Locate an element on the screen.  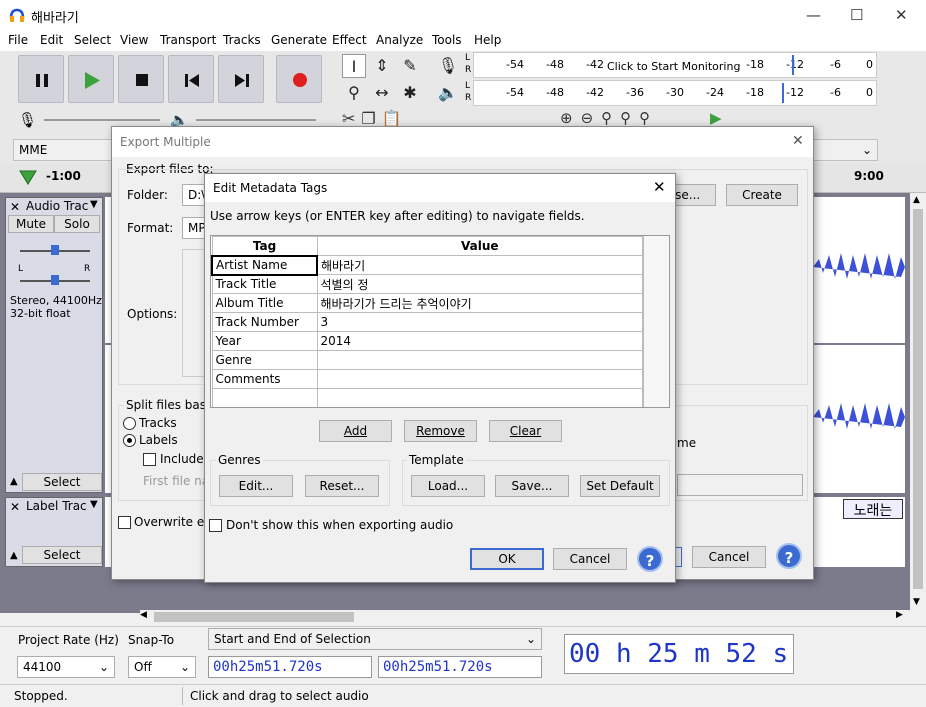
solo-button: Solo is located at coordinates (77, 224).